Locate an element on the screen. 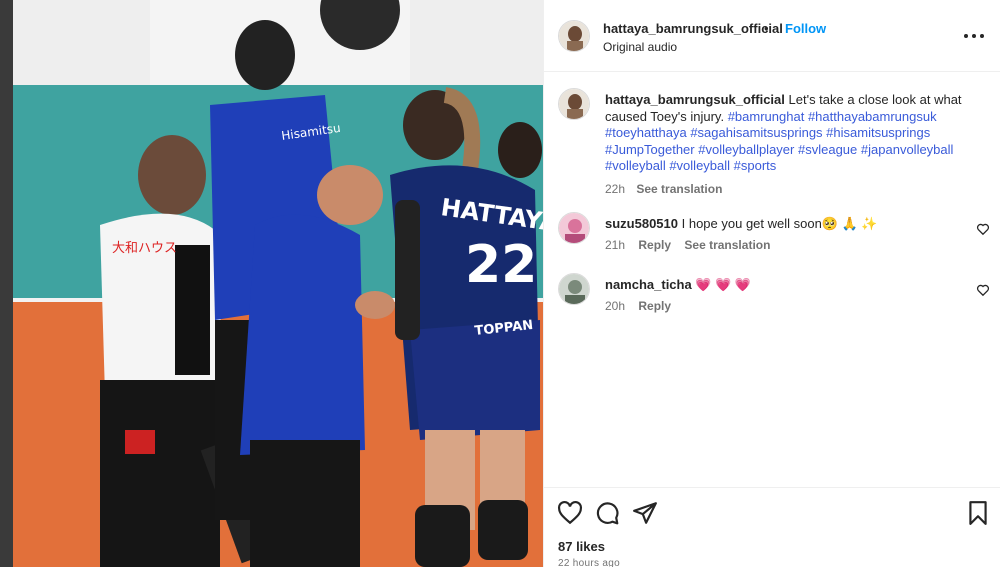  hashtag: #sports is located at coordinates (755, 165).